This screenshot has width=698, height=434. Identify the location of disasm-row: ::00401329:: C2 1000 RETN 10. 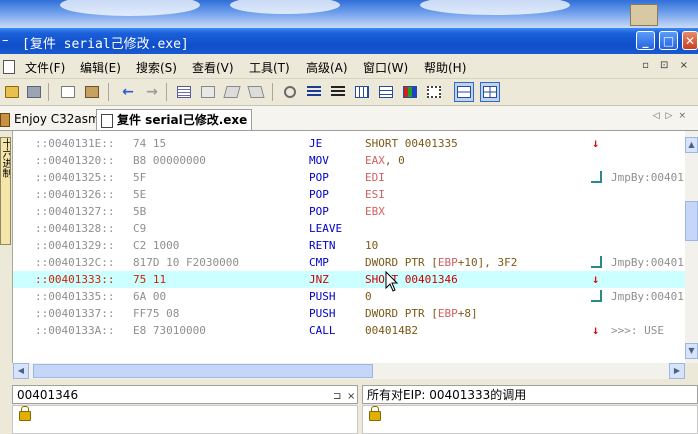
(349, 245).